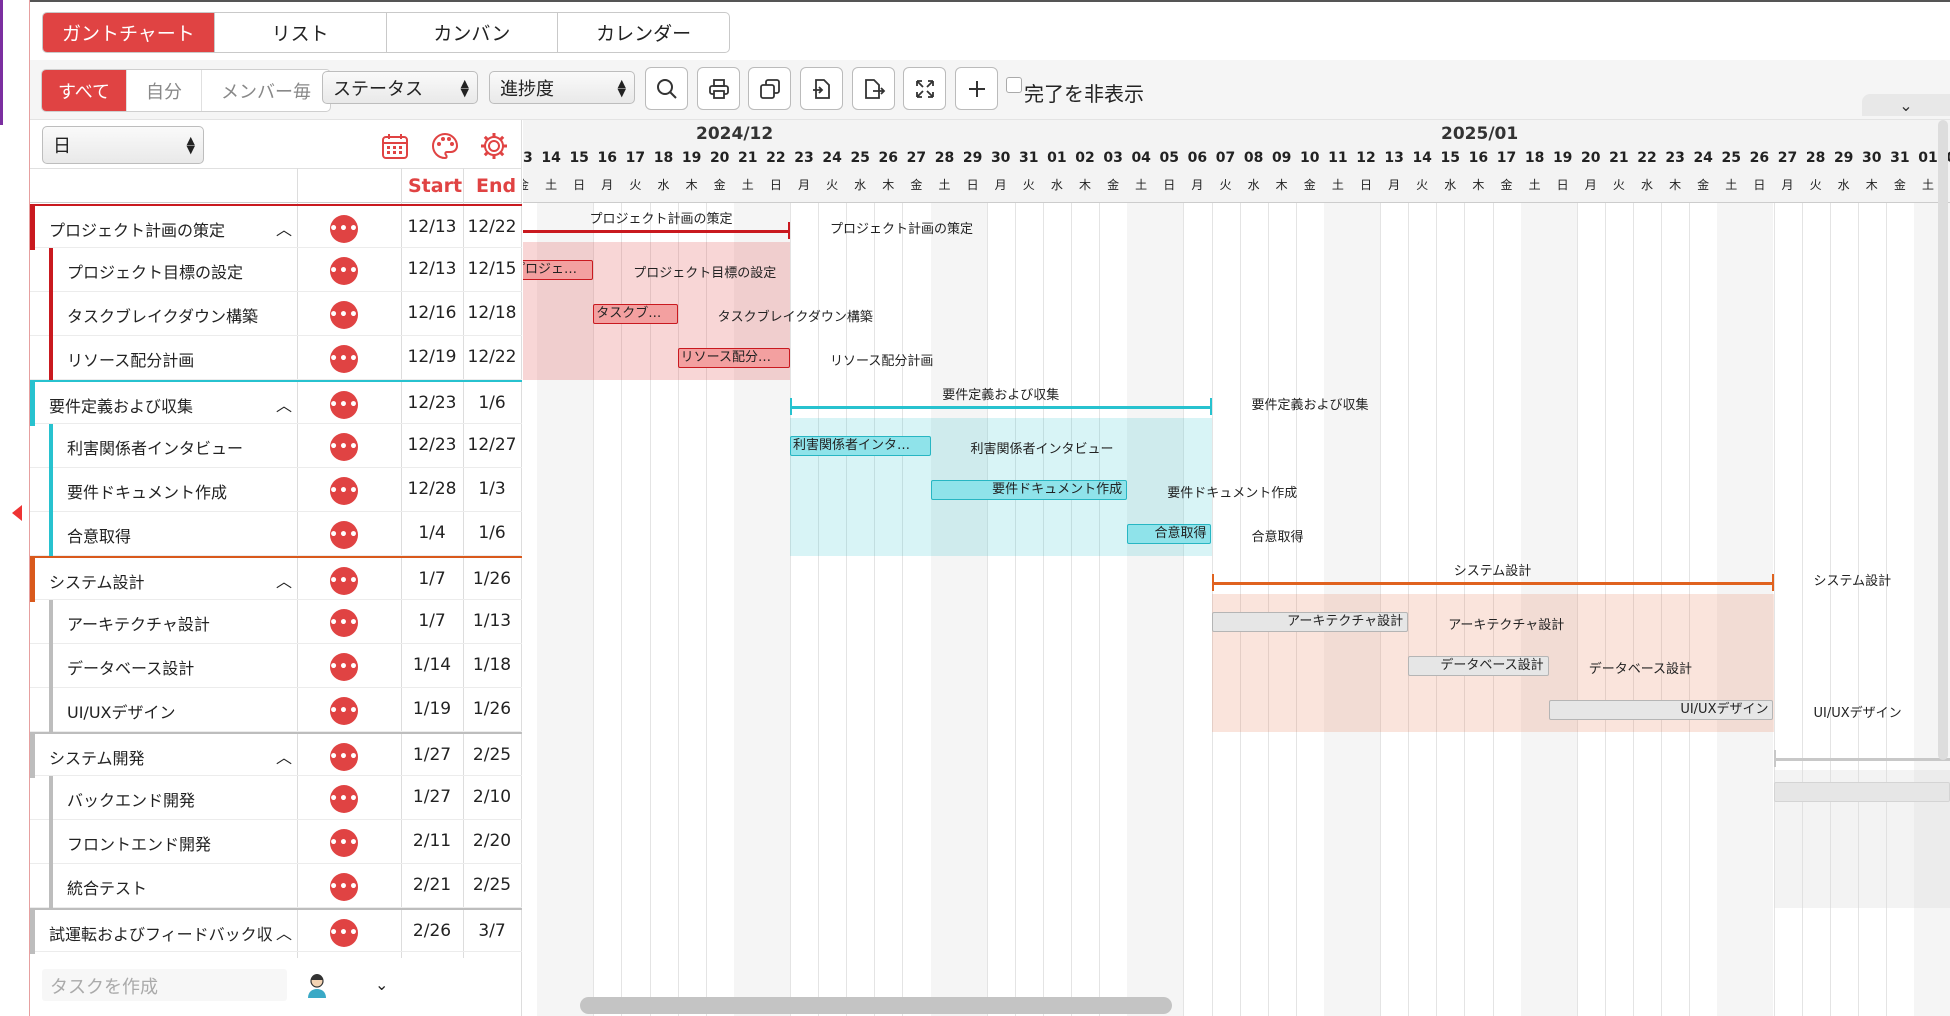 Image resolution: width=1950 pixels, height=1016 pixels. What do you see at coordinates (643, 32) in the screenshot?
I see `tab-calendar: カレンダー` at bounding box center [643, 32].